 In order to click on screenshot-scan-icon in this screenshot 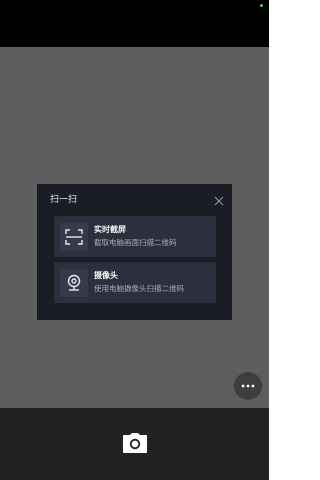, I will do `click(74, 237)`.